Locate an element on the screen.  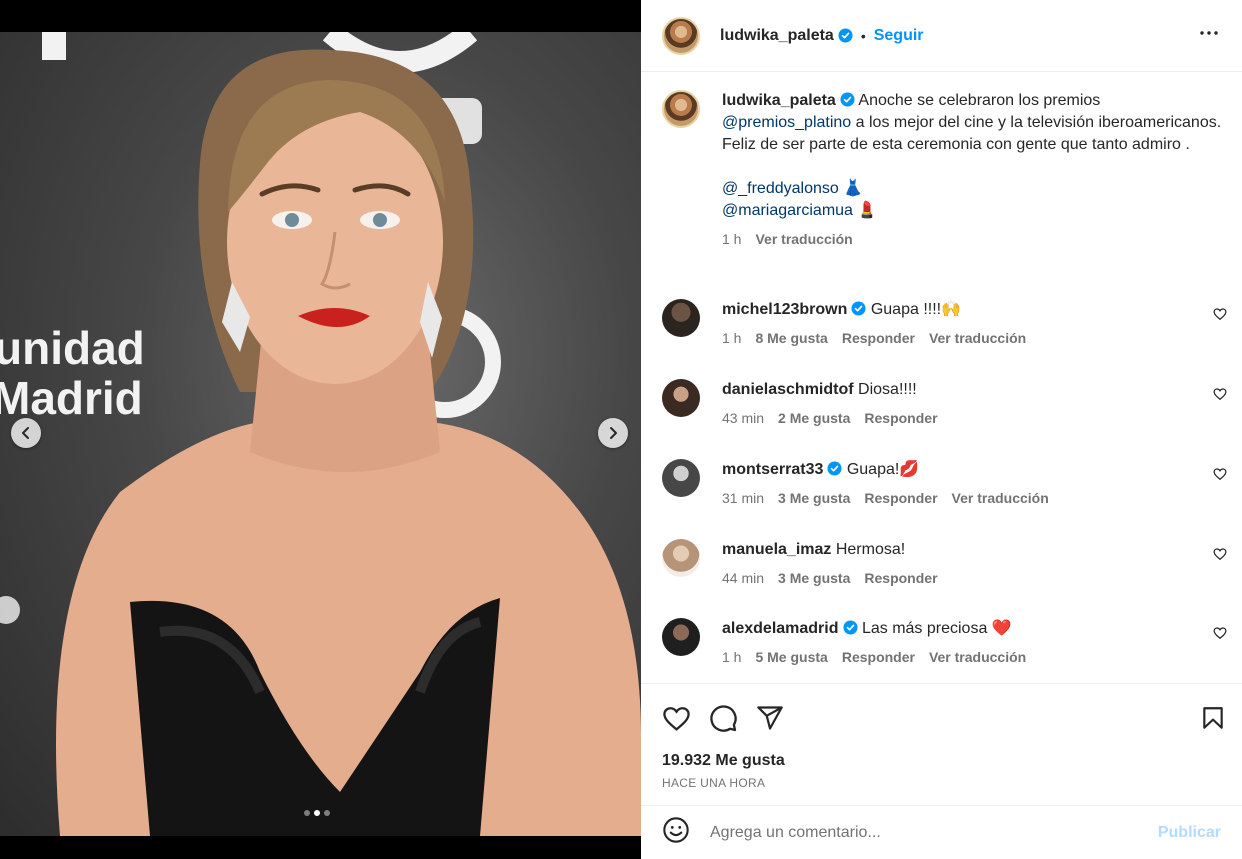
comment-time: 31 min is located at coordinates (743, 498).